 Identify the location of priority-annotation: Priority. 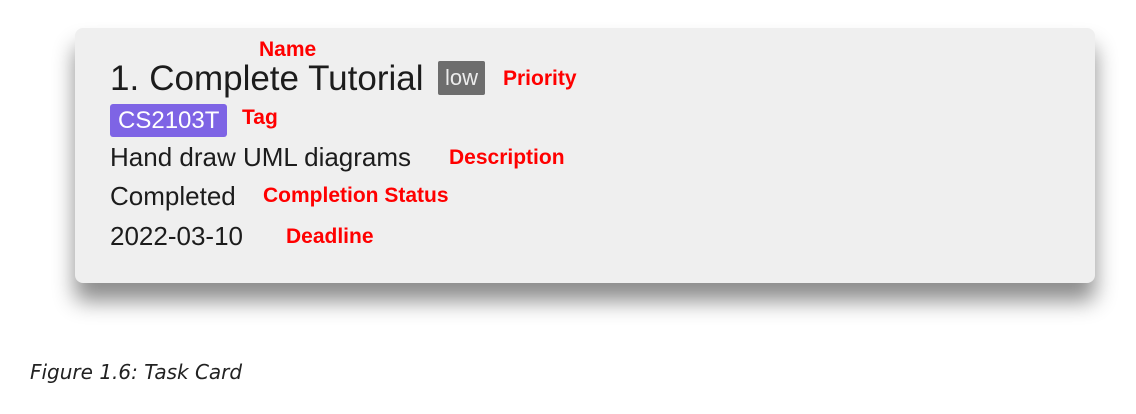
(540, 78).